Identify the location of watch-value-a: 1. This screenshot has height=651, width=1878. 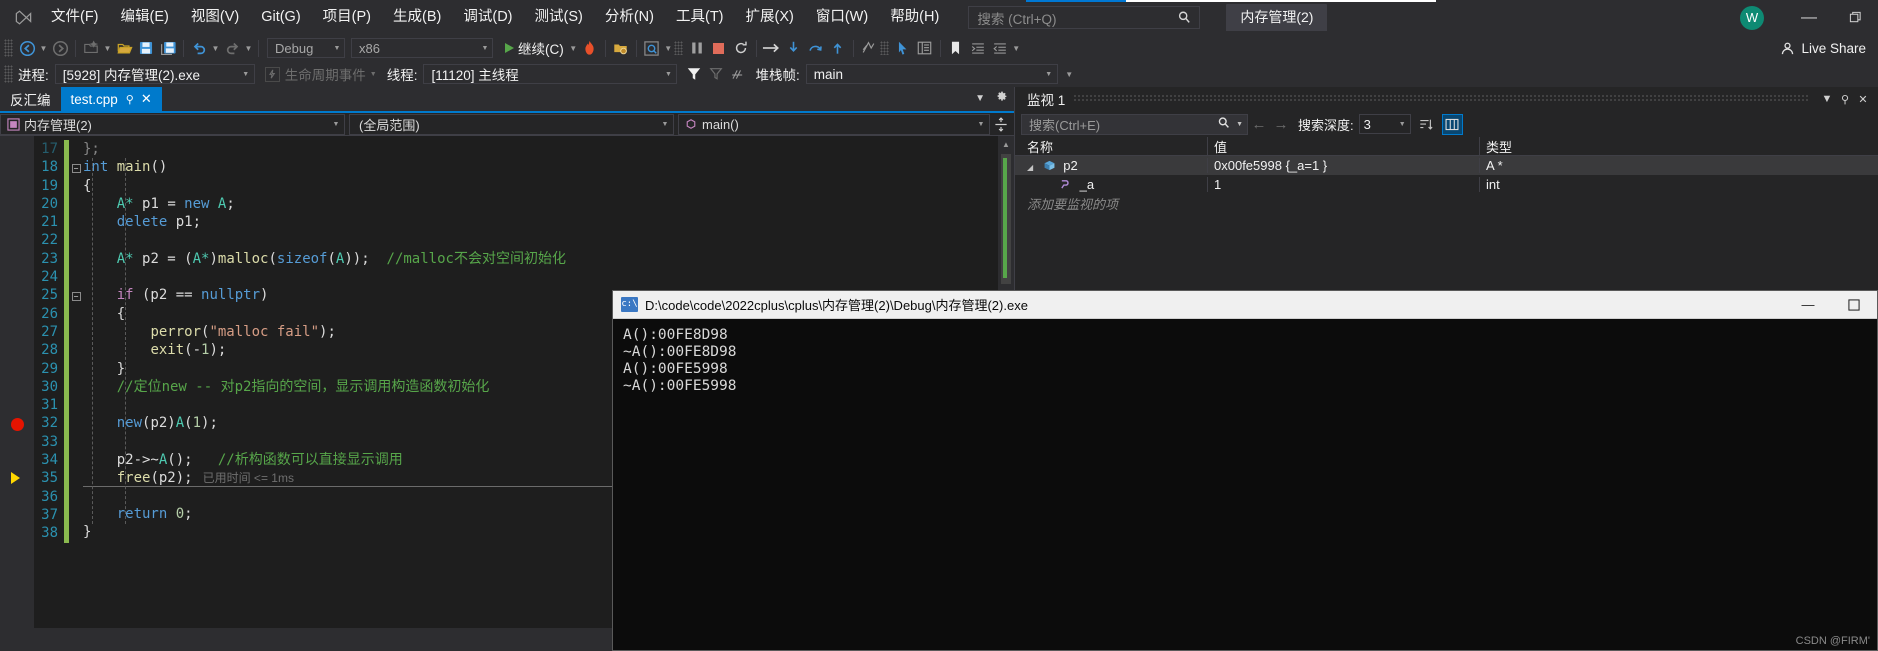
(1343, 184).